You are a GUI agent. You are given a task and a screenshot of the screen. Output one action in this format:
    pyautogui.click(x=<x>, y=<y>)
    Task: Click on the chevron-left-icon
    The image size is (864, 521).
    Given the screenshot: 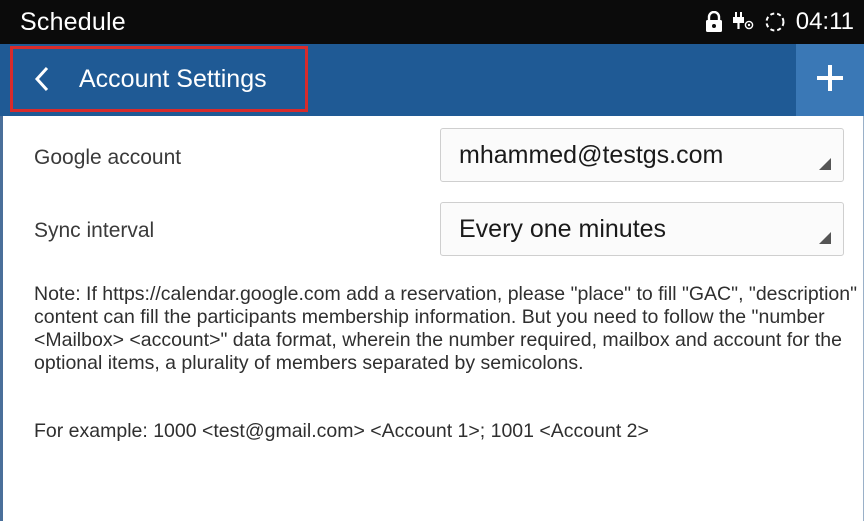 What is the action you would take?
    pyautogui.click(x=42, y=79)
    